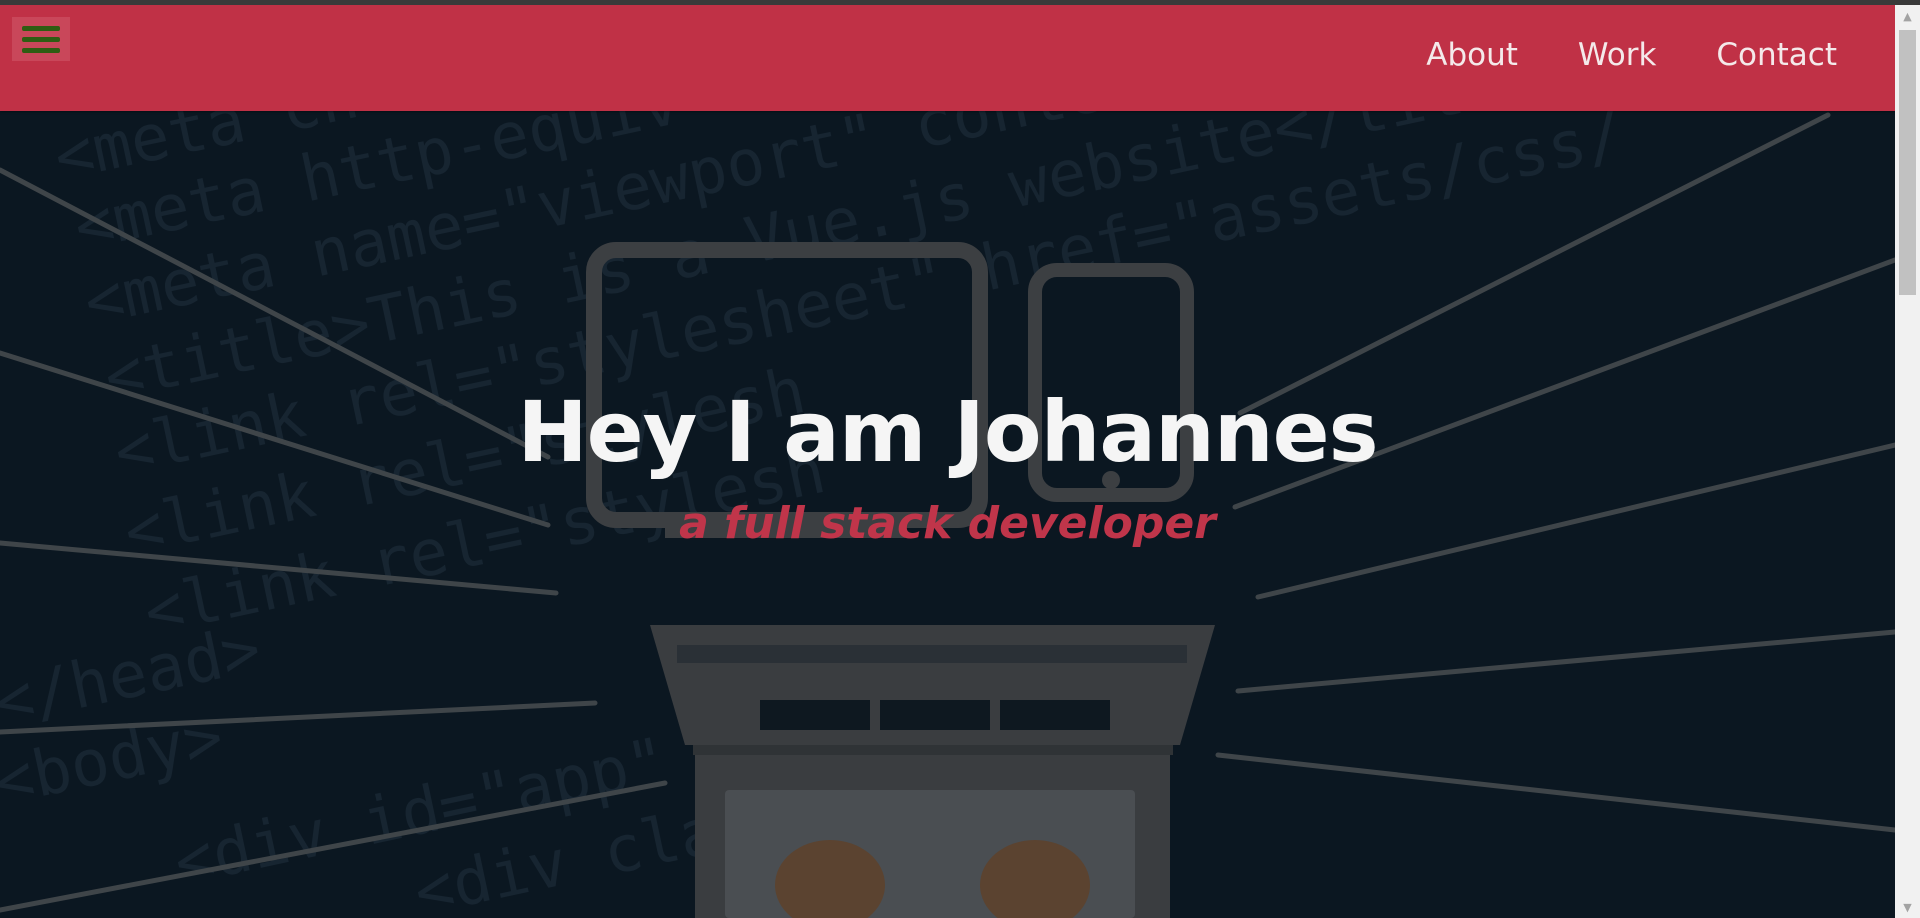 Image resolution: width=1920 pixels, height=918 pixels. I want to click on top-navbar: About Work Contact, so click(947, 58).